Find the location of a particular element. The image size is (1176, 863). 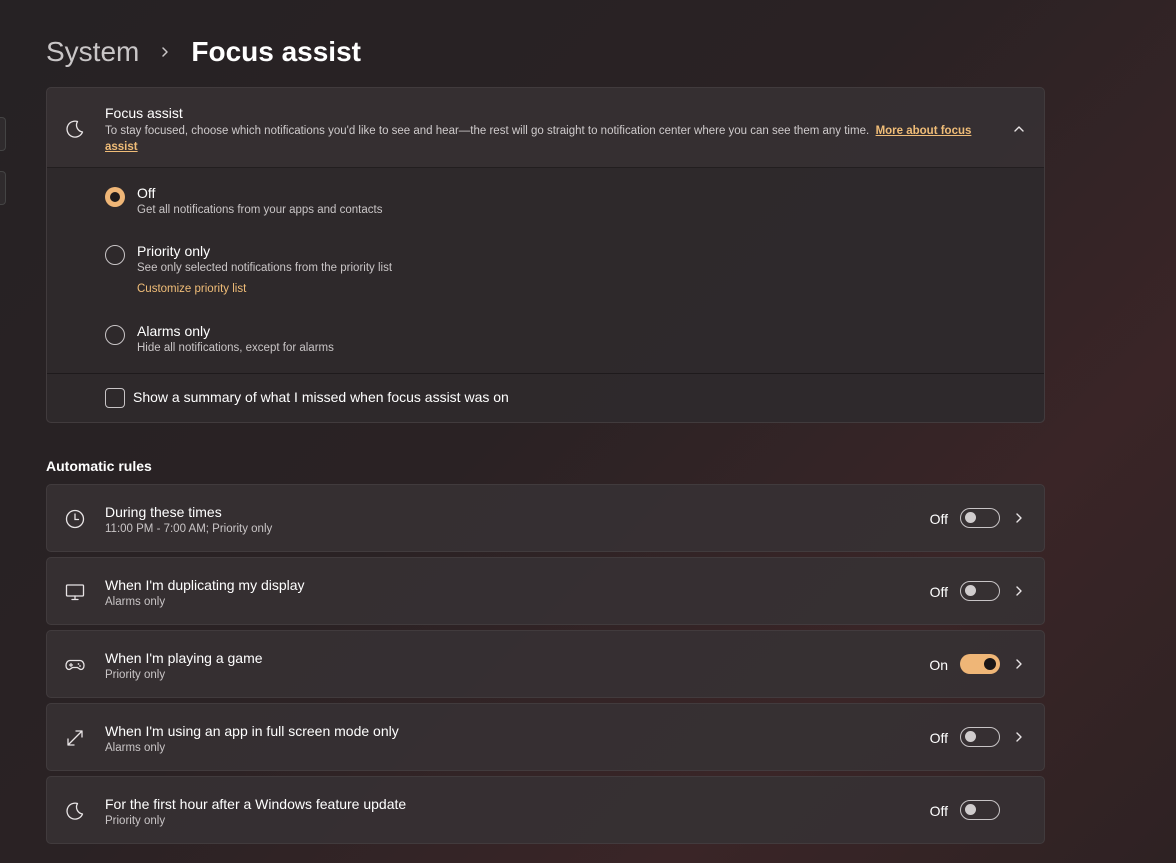

divider is located at coordinates (545, 373).